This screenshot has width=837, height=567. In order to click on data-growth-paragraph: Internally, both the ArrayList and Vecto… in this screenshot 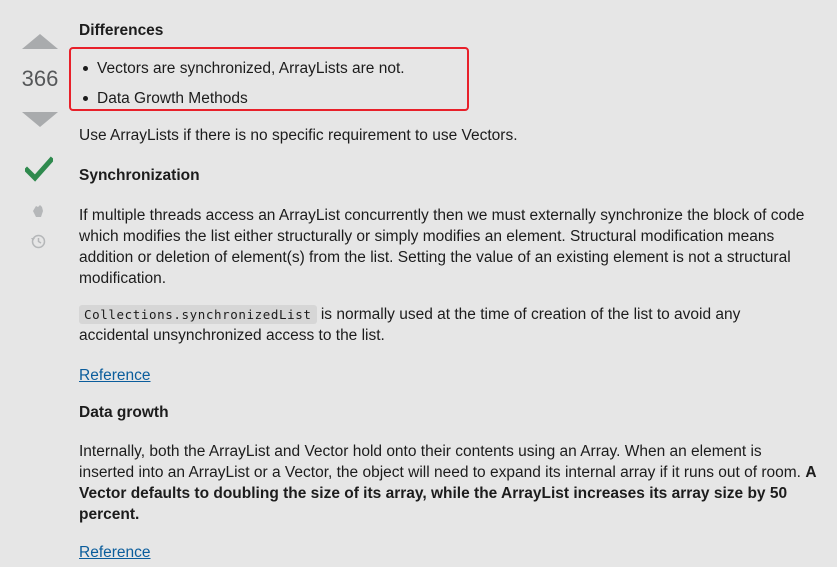, I will do `click(449, 483)`.